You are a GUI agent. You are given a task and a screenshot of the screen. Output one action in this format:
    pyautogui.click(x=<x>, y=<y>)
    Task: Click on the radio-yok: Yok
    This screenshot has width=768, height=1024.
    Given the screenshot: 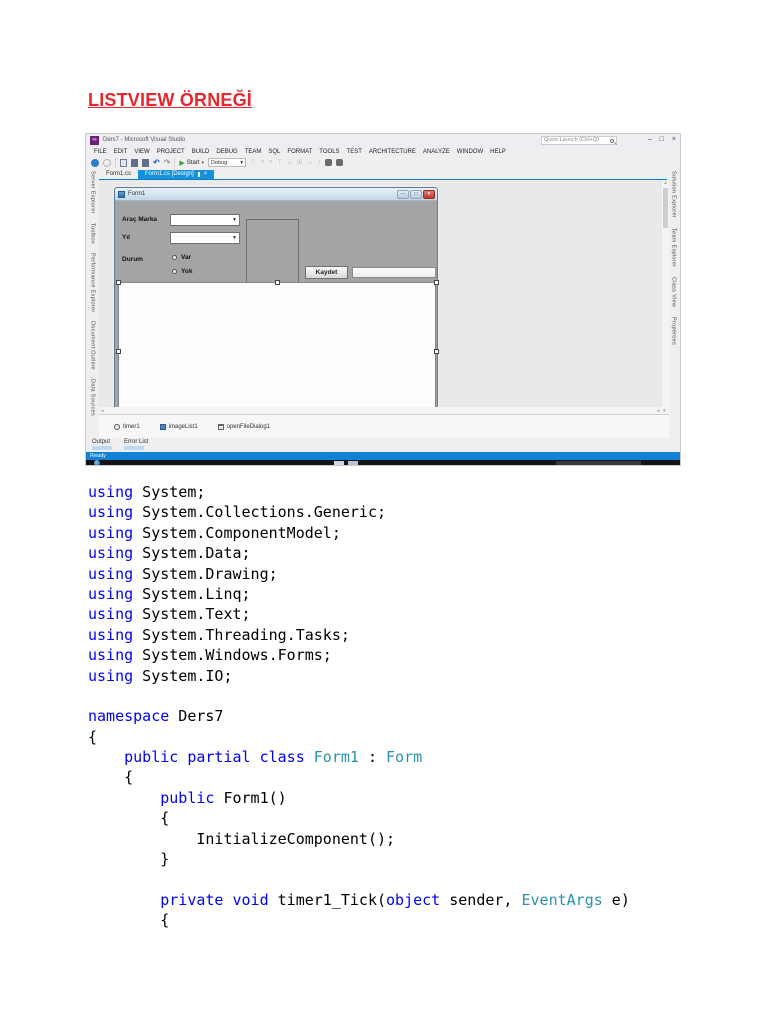 What is the action you would take?
    pyautogui.click(x=182, y=271)
    